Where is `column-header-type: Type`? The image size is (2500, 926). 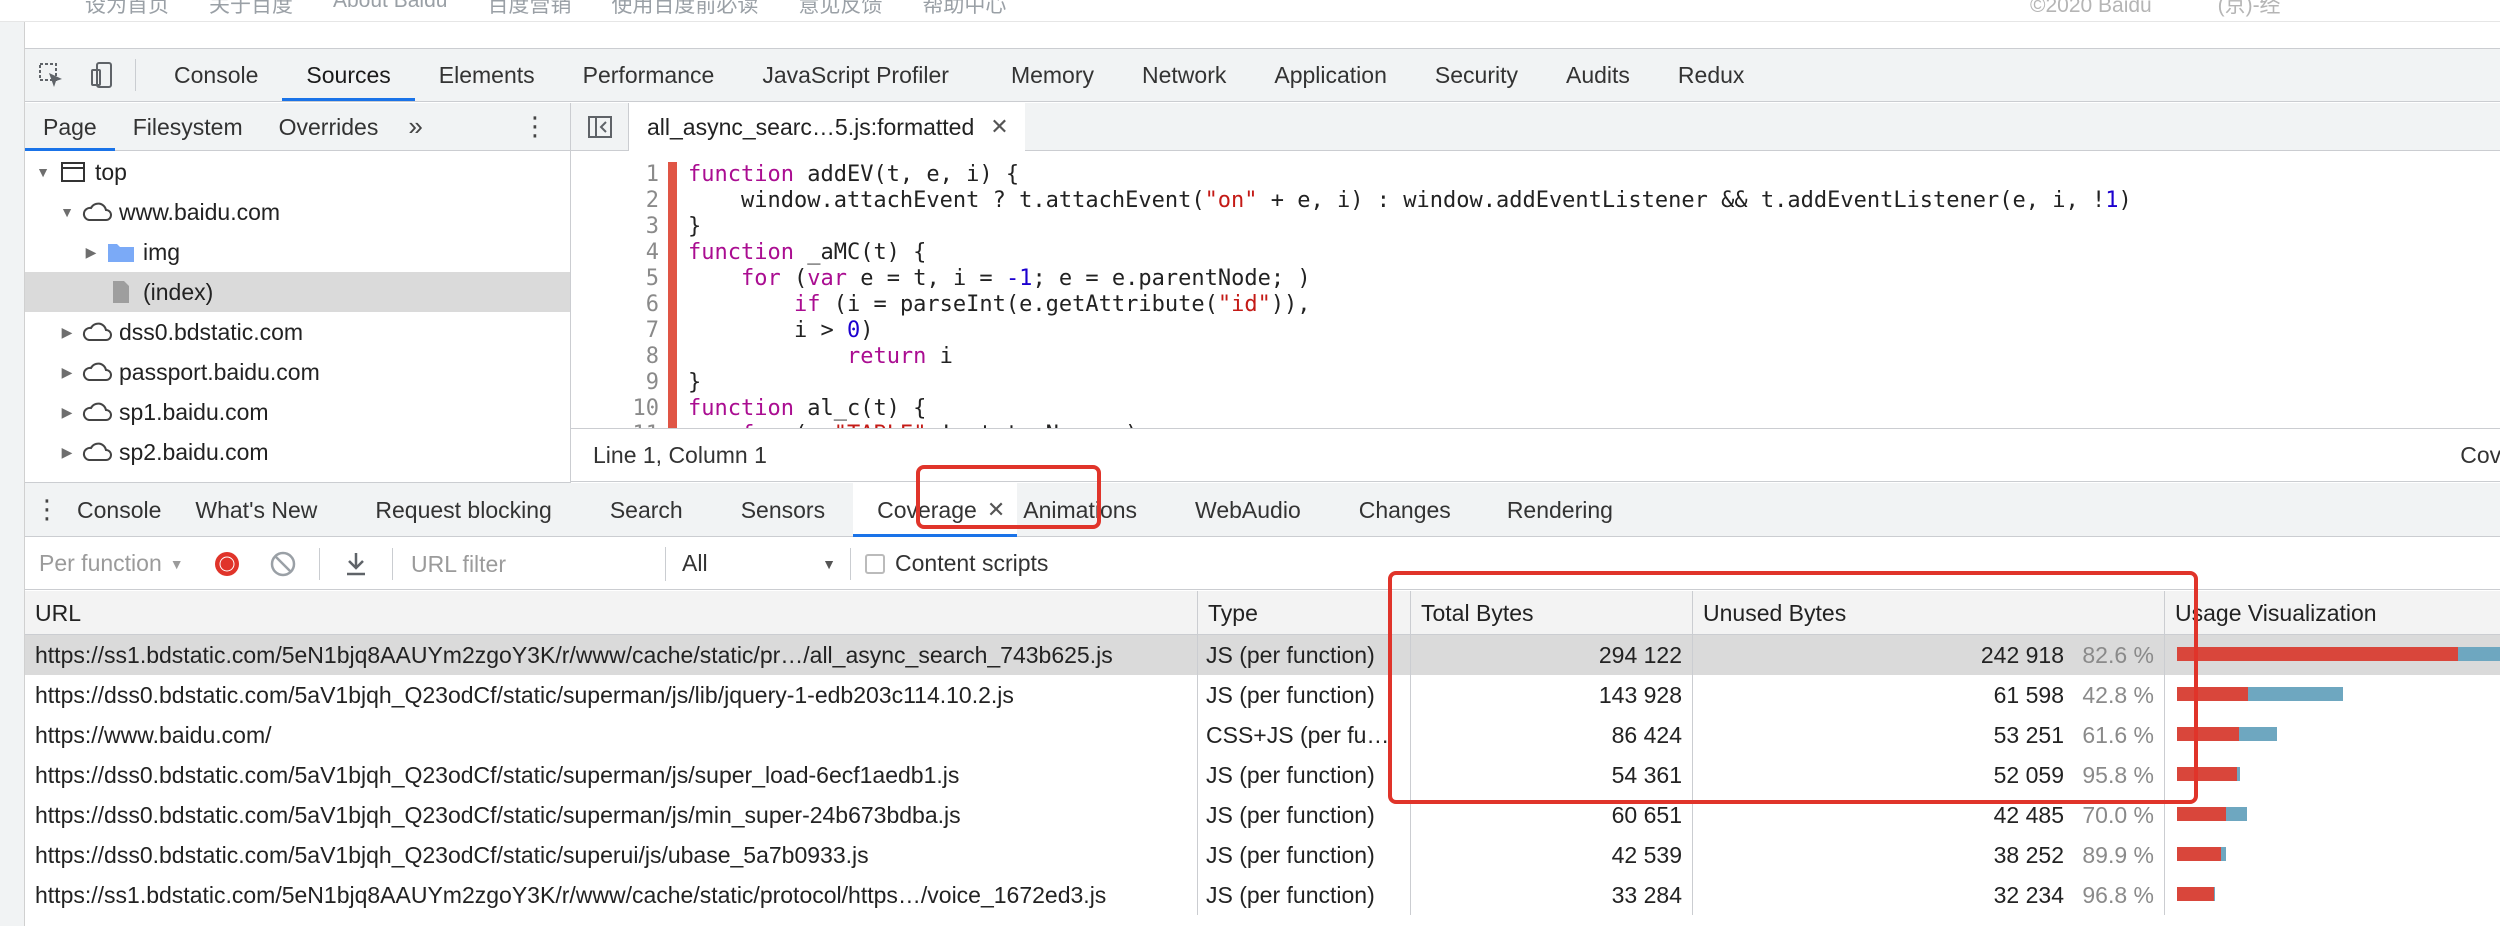
column-header-type: Type is located at coordinates (1304, 612).